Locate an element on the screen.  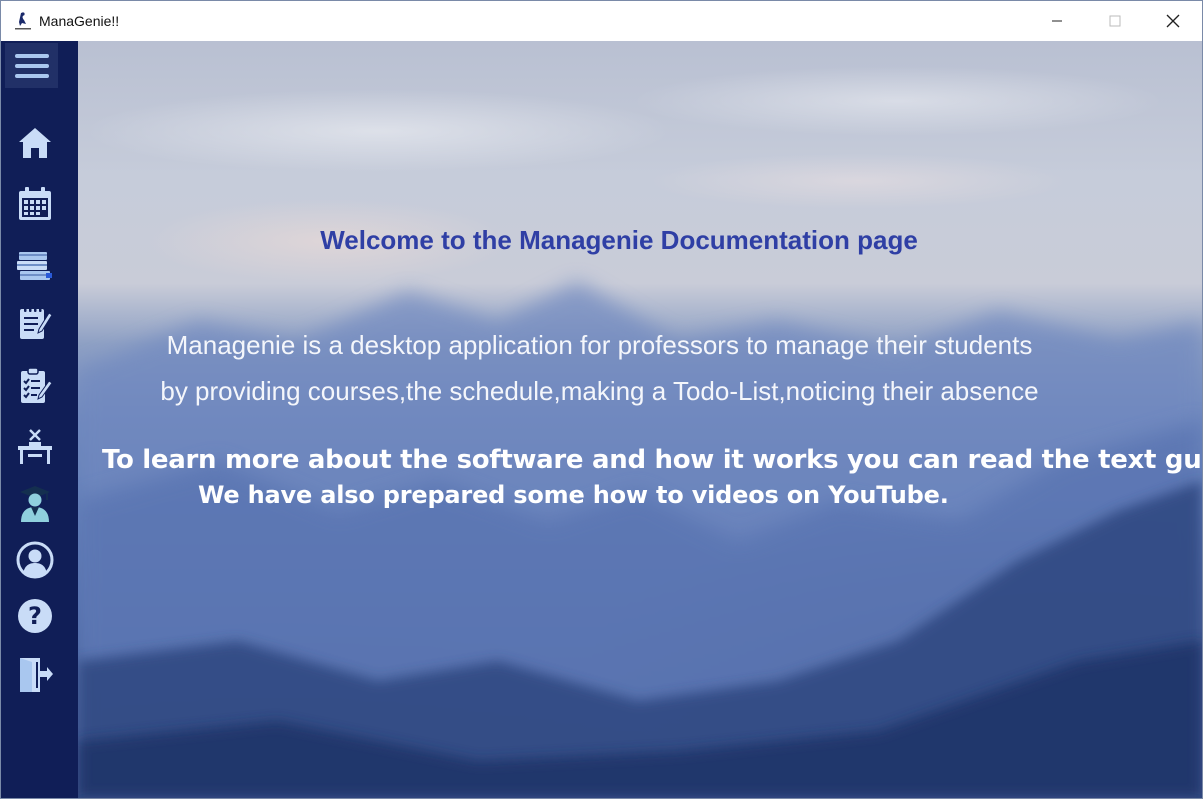
notepad-edit-icon is located at coordinates (36, 322).